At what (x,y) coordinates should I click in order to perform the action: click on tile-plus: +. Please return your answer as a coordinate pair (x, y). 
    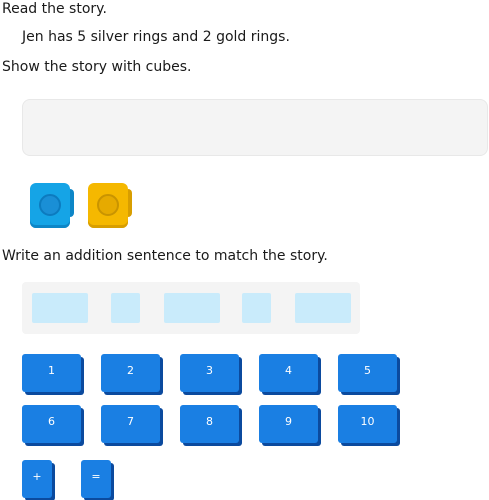
    Looking at the image, I should click on (37, 479).